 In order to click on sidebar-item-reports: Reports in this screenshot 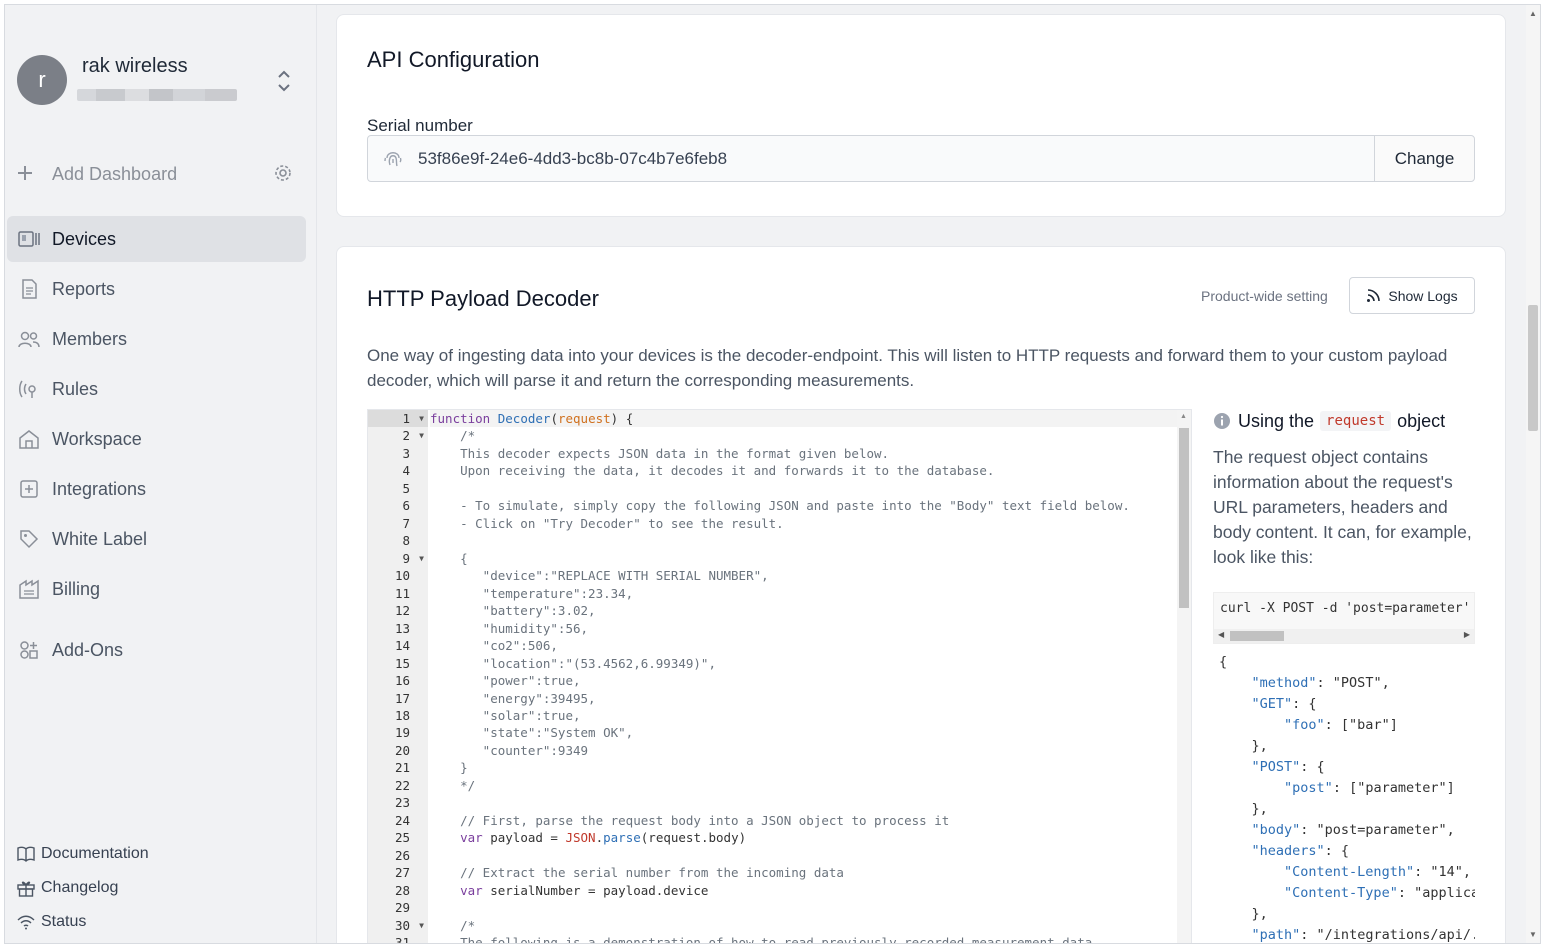, I will do `click(156, 289)`.